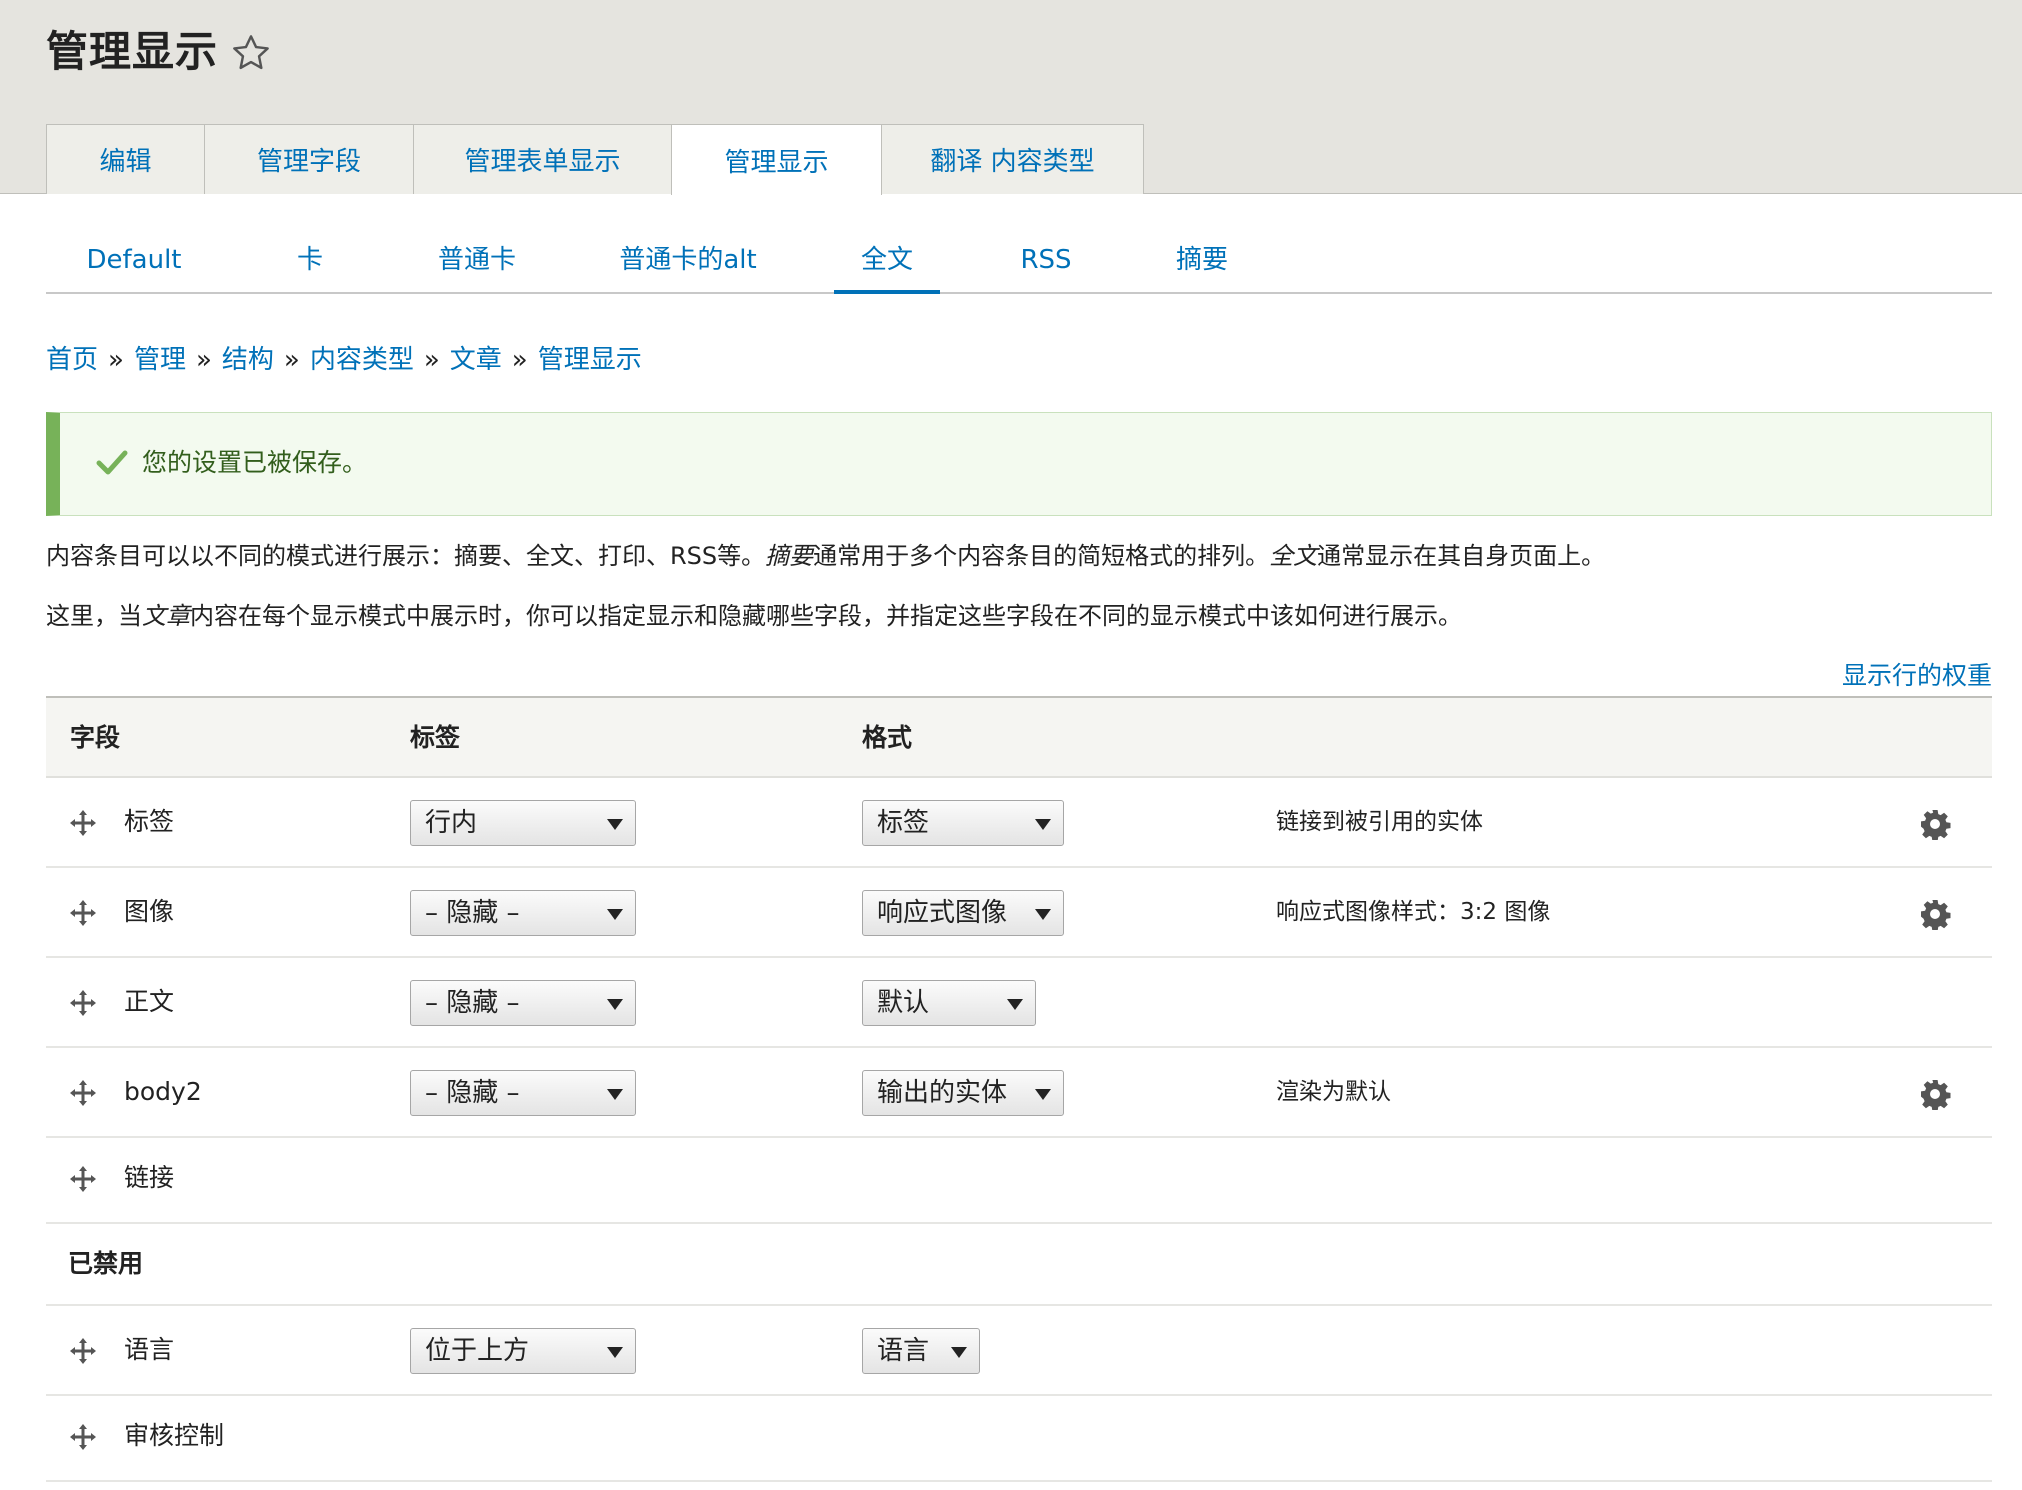 This screenshot has width=2022, height=1490. Describe the element at coordinates (149, 821) in the screenshot. I see `field-name: 标签` at that location.